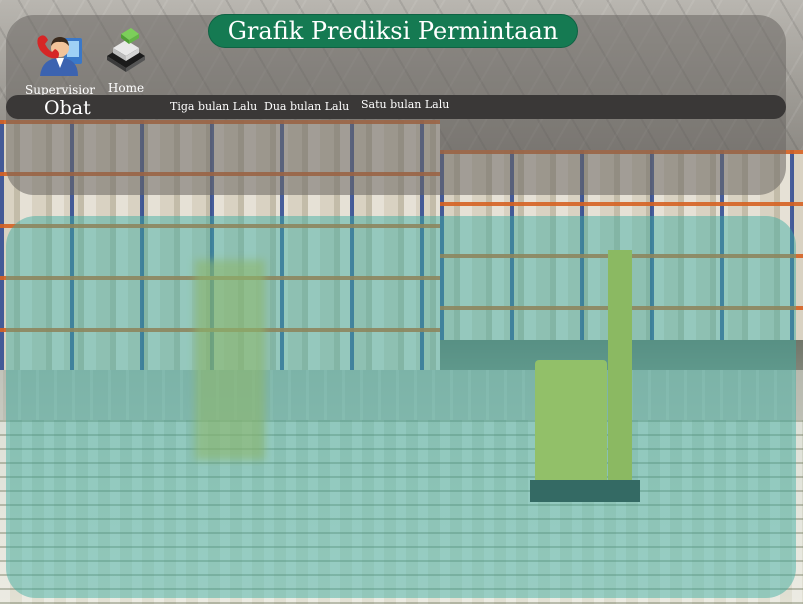  Describe the element at coordinates (393, 31) in the screenshot. I see `page-title: Grafik Prediksi Permintaan` at that location.